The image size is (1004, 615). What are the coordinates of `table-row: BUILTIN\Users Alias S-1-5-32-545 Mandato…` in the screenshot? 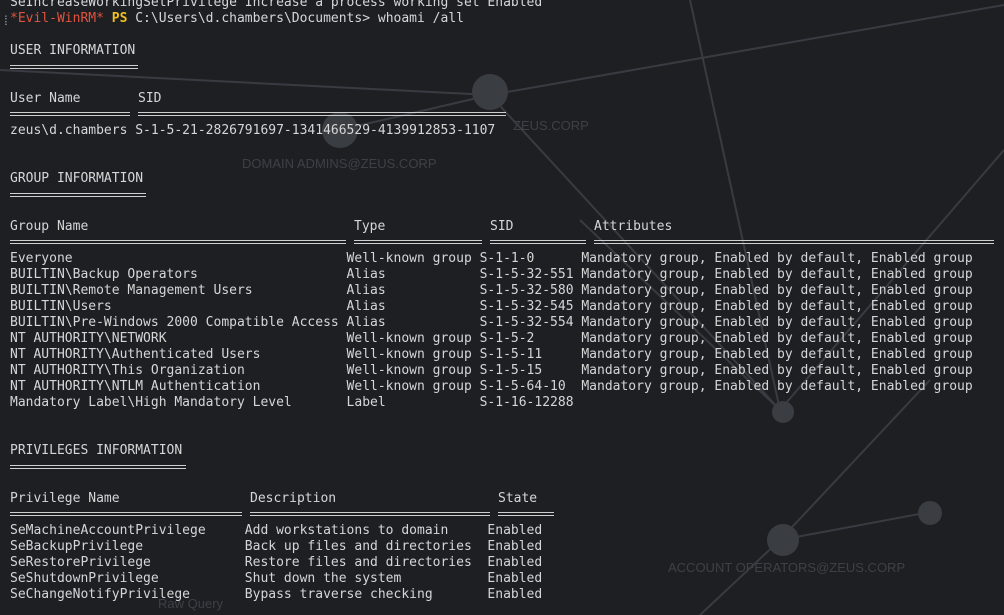 It's located at (491, 306).